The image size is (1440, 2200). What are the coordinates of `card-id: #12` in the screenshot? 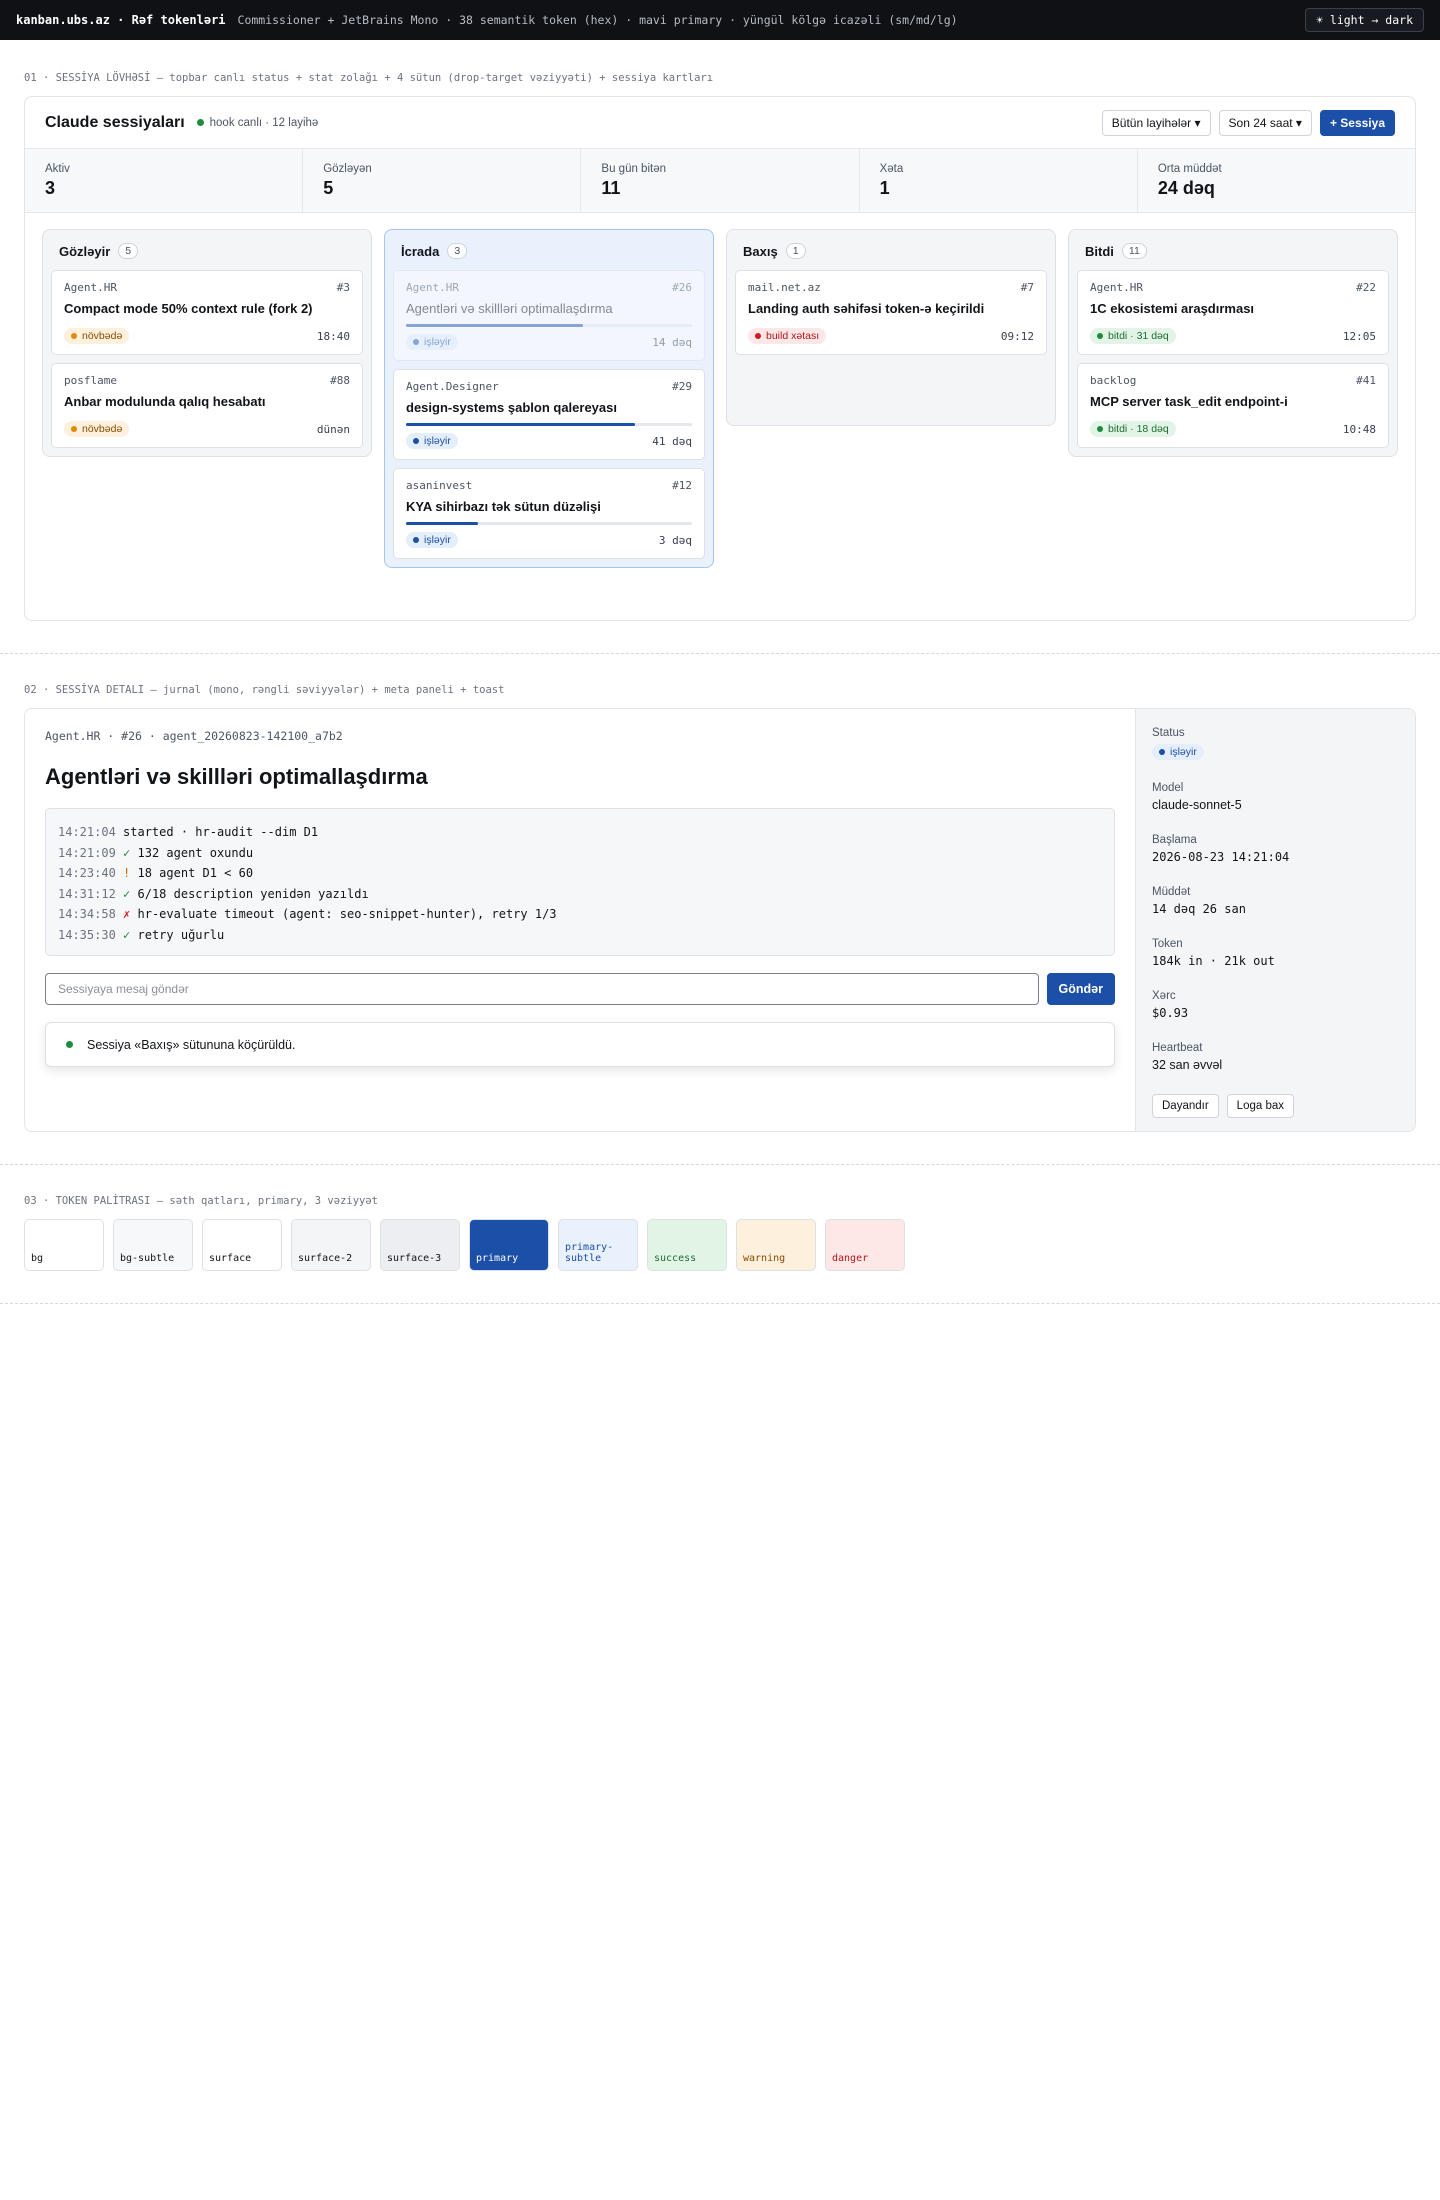 It's located at (682, 485).